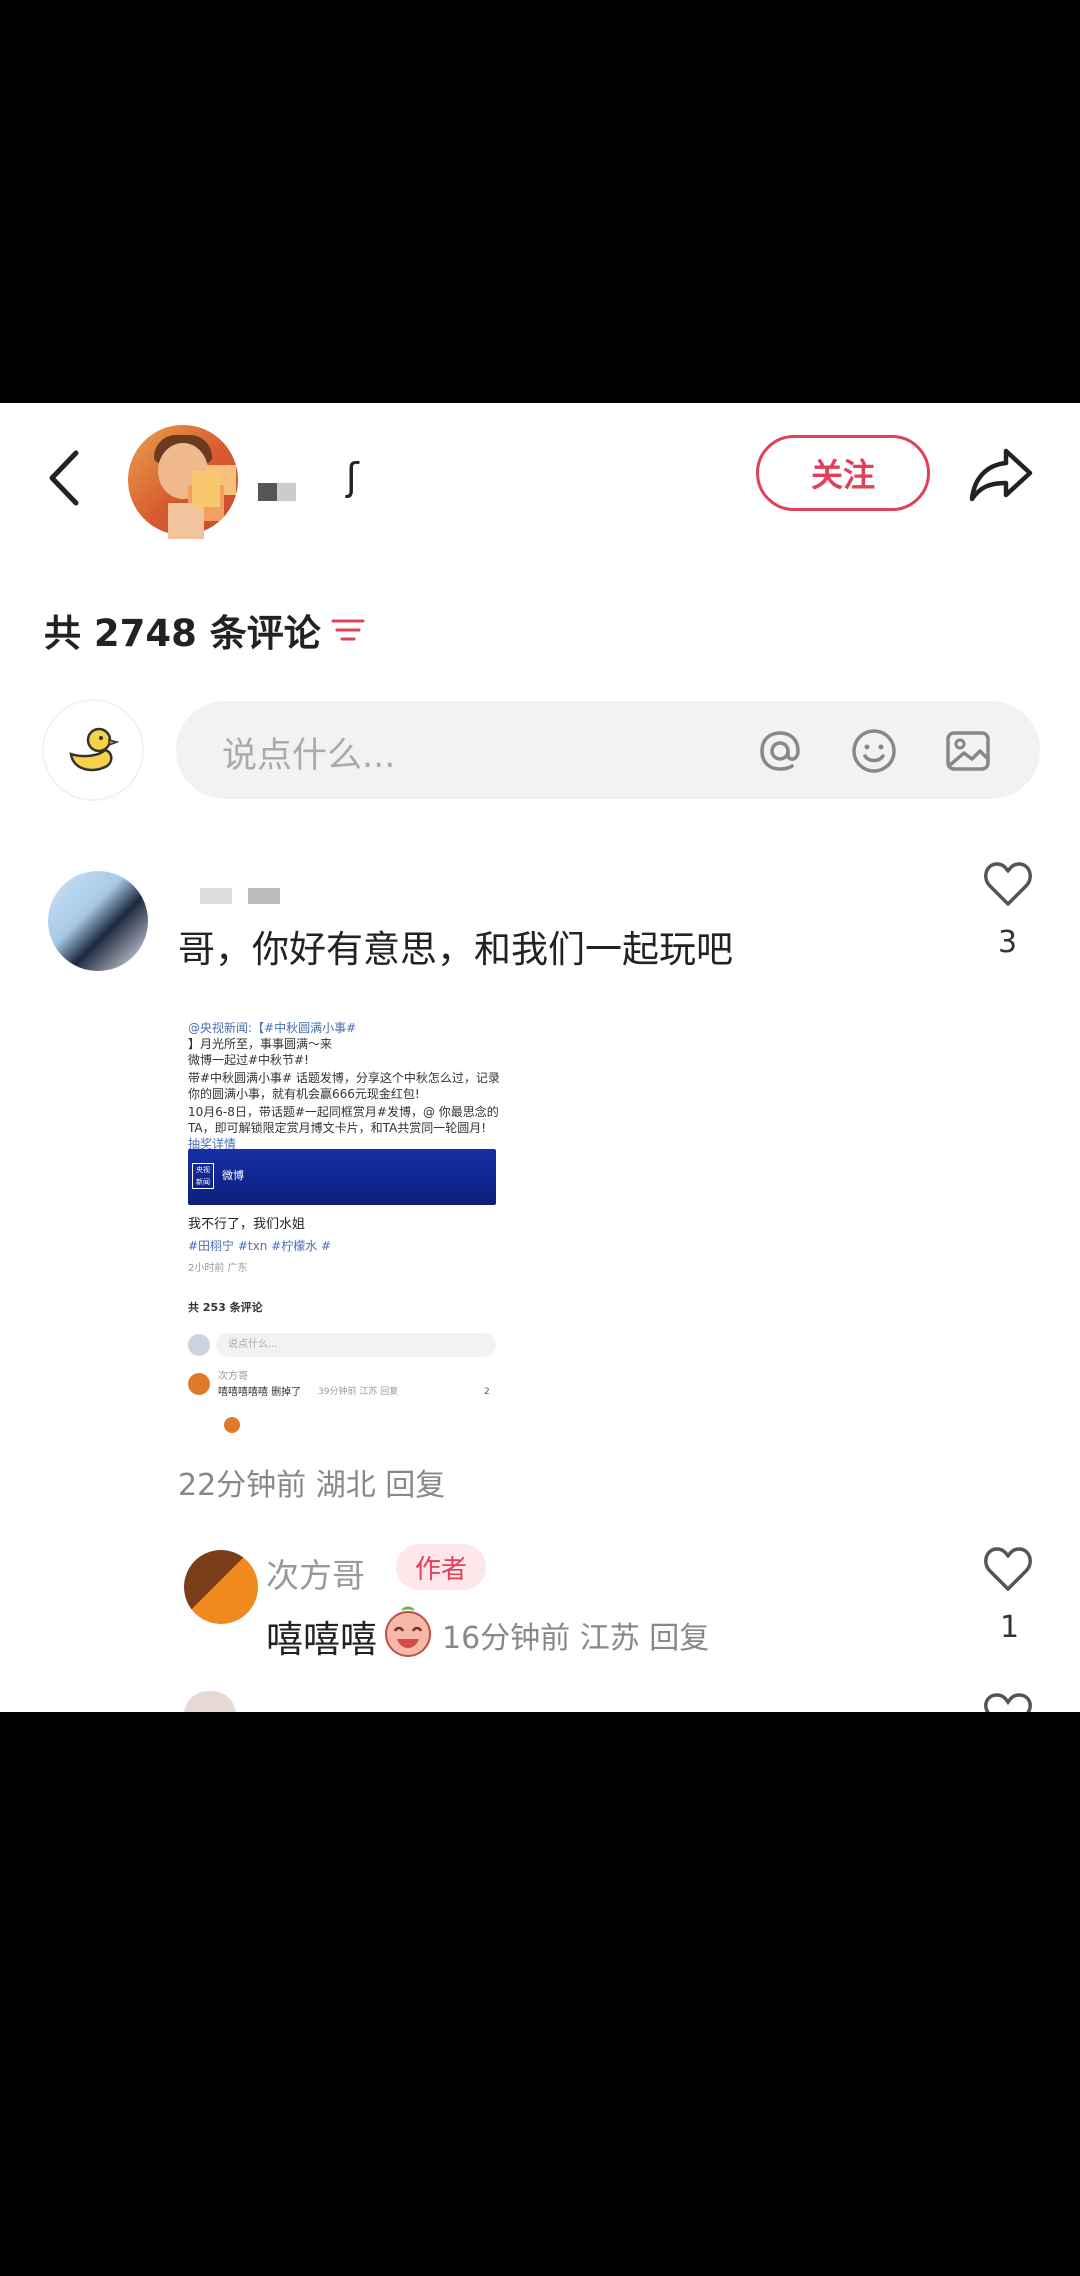  Describe the element at coordinates (455, 949) in the screenshot. I see `comment-text: 哥，你好有意思，和我们一起玩吧` at that location.